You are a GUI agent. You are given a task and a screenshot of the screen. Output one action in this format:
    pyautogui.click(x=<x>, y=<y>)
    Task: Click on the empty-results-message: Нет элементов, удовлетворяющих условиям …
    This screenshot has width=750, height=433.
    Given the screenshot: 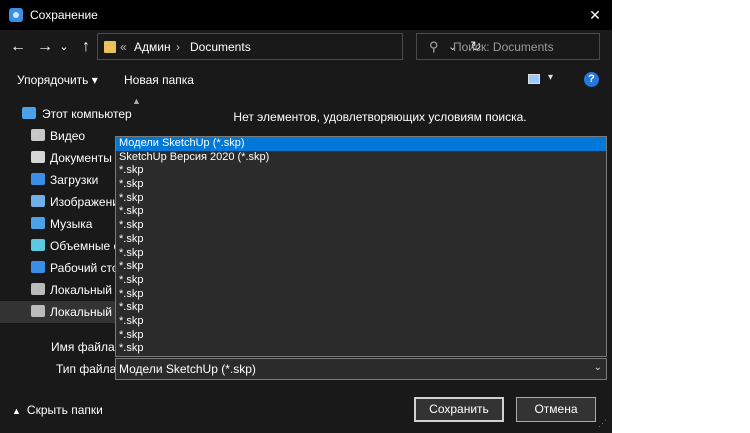 What is the action you would take?
    pyautogui.click(x=380, y=117)
    